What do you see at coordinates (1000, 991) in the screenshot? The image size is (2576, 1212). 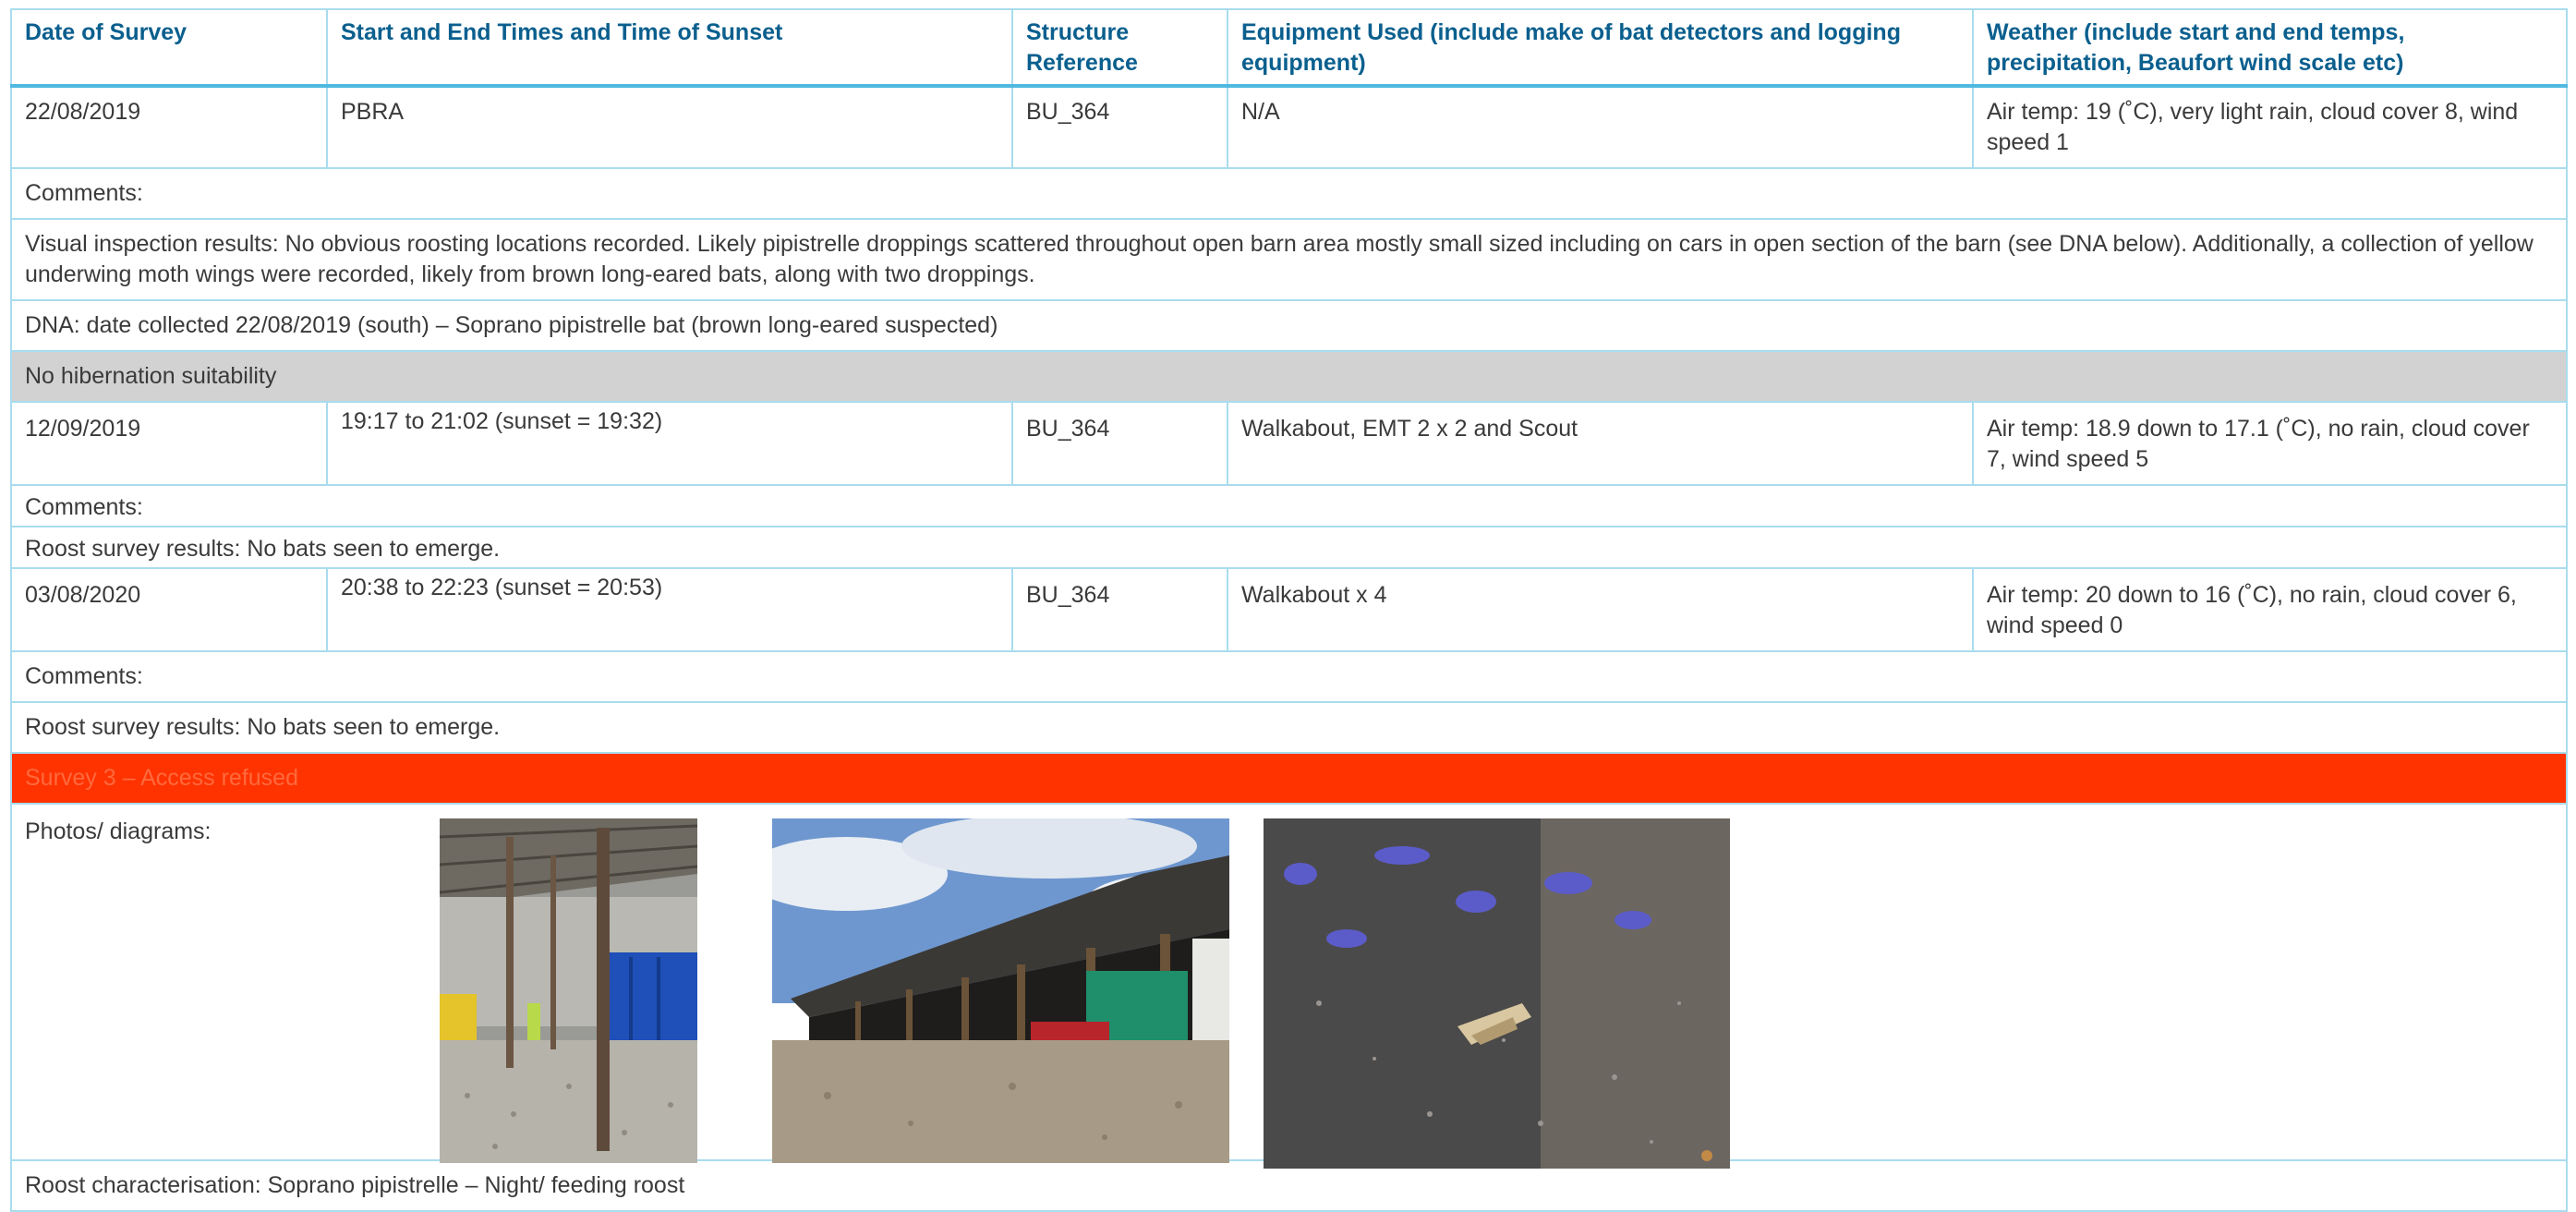 I see `open-barn-photo` at bounding box center [1000, 991].